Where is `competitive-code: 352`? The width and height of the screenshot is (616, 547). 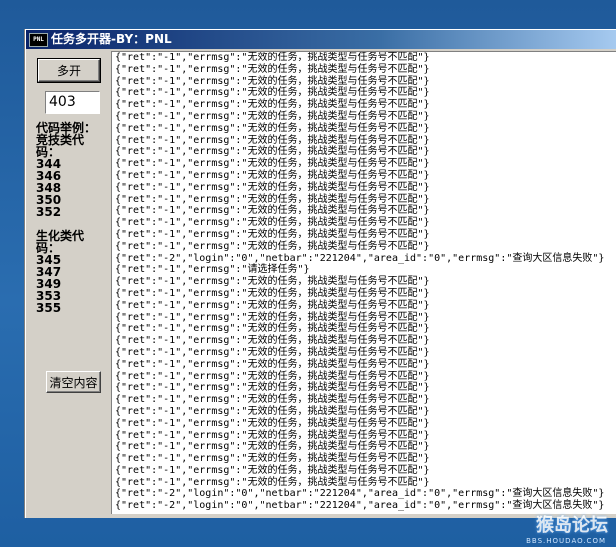 competitive-code: 352 is located at coordinates (49, 212).